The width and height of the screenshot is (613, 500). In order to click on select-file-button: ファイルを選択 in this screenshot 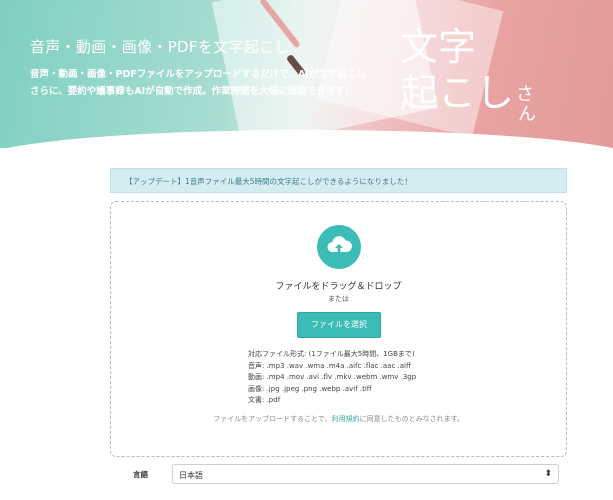, I will do `click(339, 325)`.